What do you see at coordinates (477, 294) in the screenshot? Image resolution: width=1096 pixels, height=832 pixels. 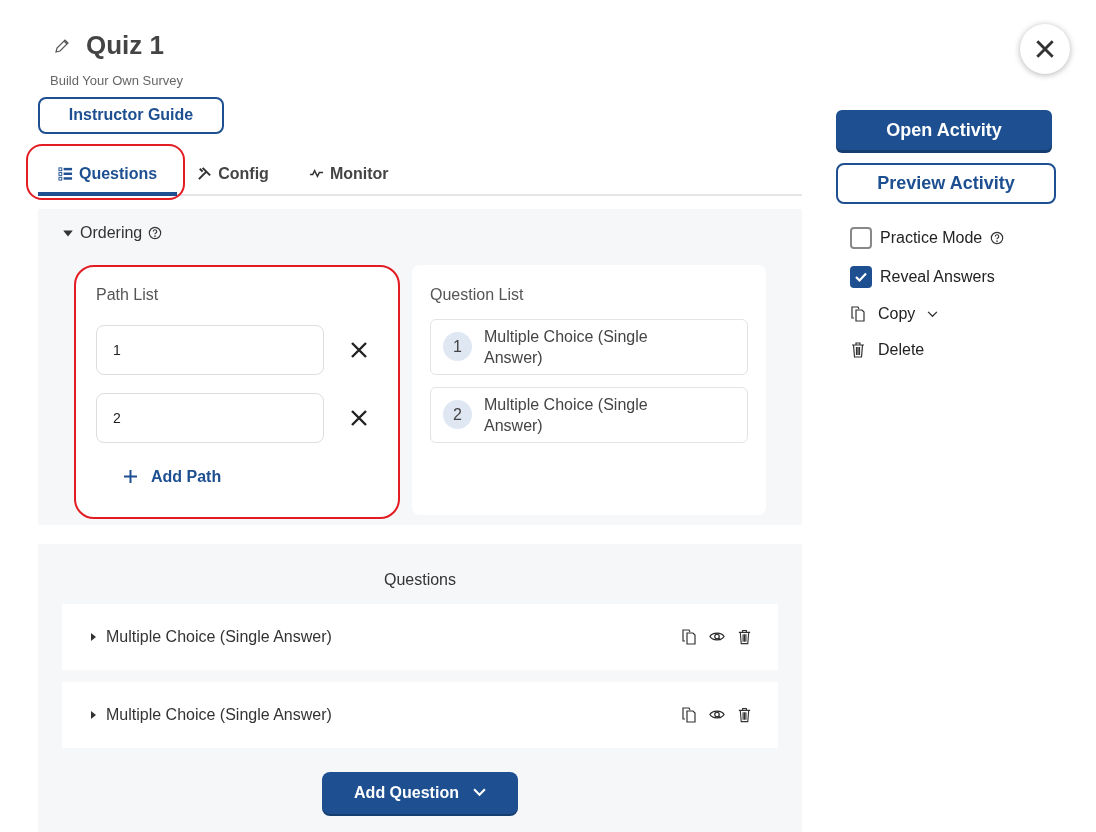 I see `panel-title: Question List` at bounding box center [477, 294].